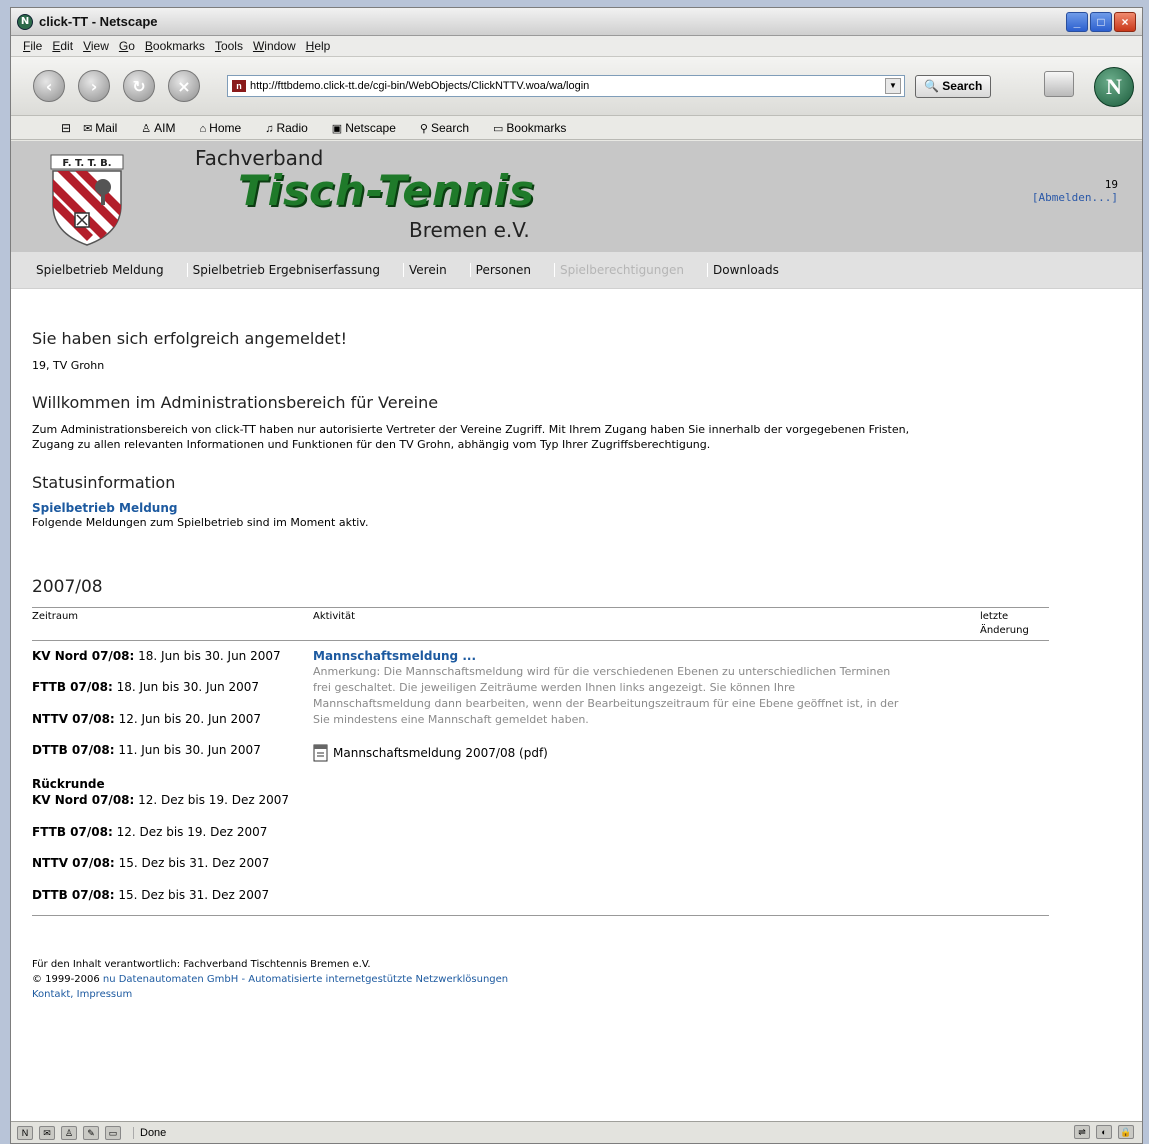 The height and width of the screenshot is (1144, 1149). Describe the element at coordinates (49, 86) in the screenshot. I see `back-button: ‹` at that location.